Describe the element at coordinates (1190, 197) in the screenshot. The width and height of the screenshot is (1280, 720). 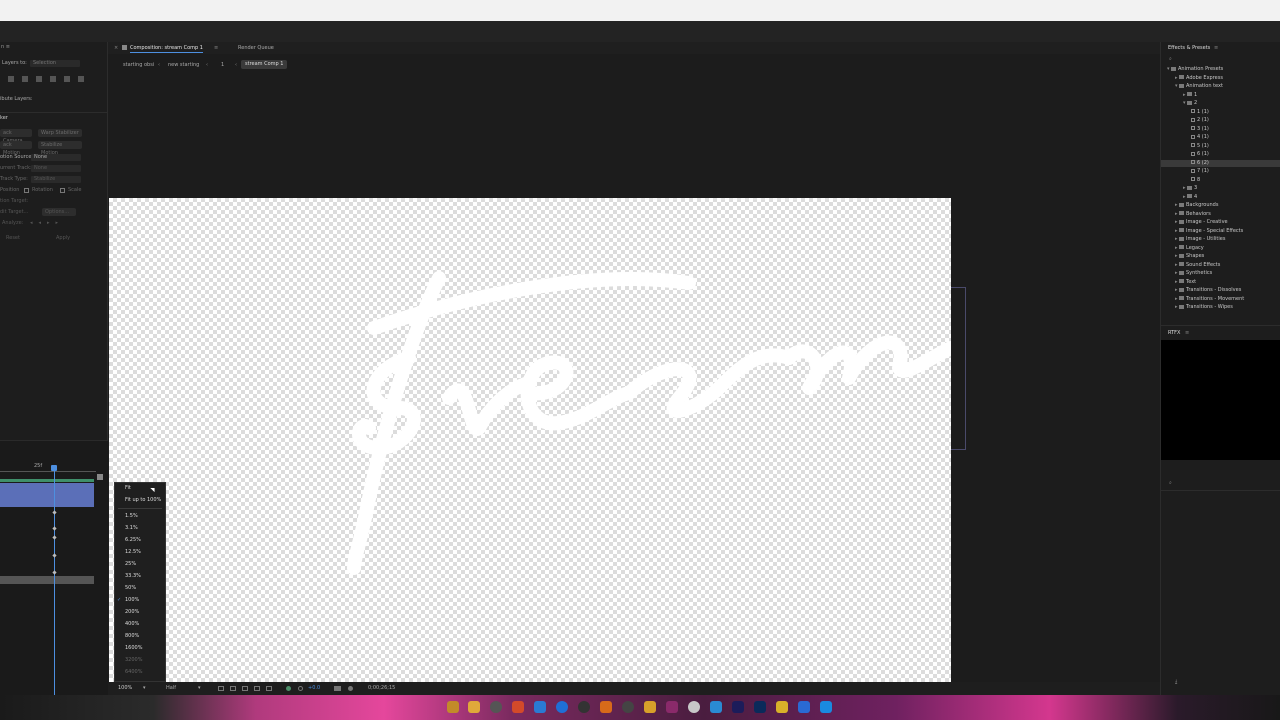
I see `preset-folder: ▸ 4` at that location.